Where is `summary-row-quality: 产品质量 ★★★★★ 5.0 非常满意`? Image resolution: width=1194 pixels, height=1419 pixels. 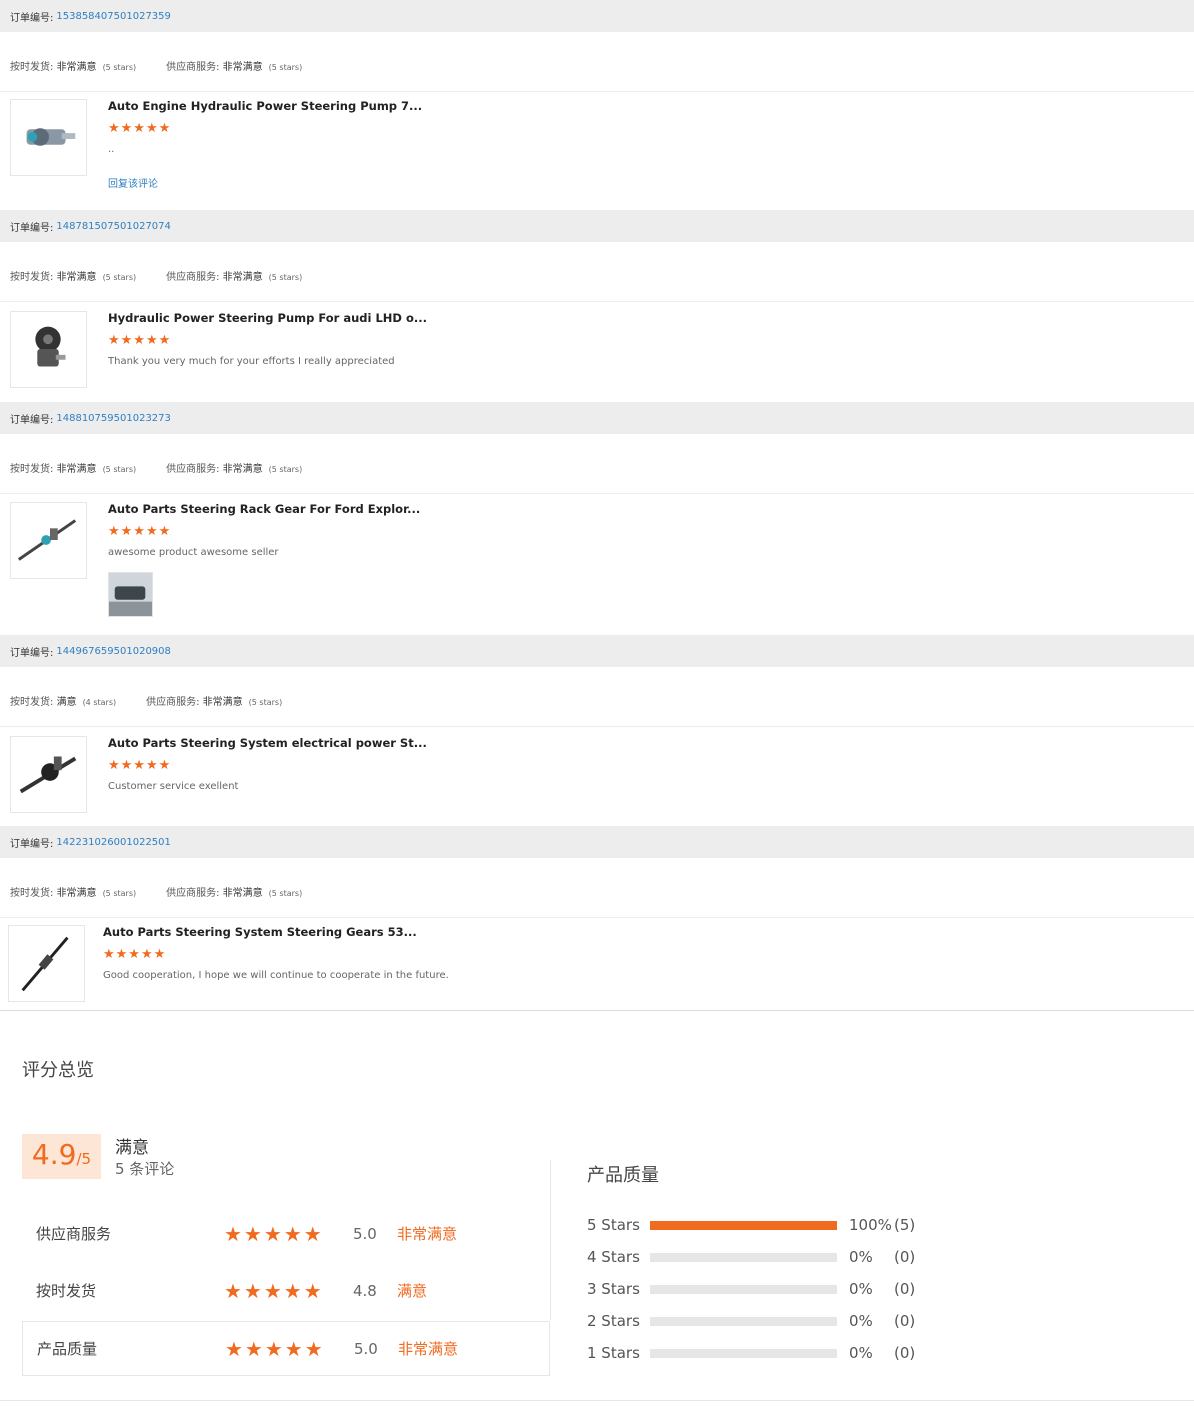
summary-row-quality: 产品质量 ★★★★★ 5.0 非常满意 is located at coordinates (286, 1348).